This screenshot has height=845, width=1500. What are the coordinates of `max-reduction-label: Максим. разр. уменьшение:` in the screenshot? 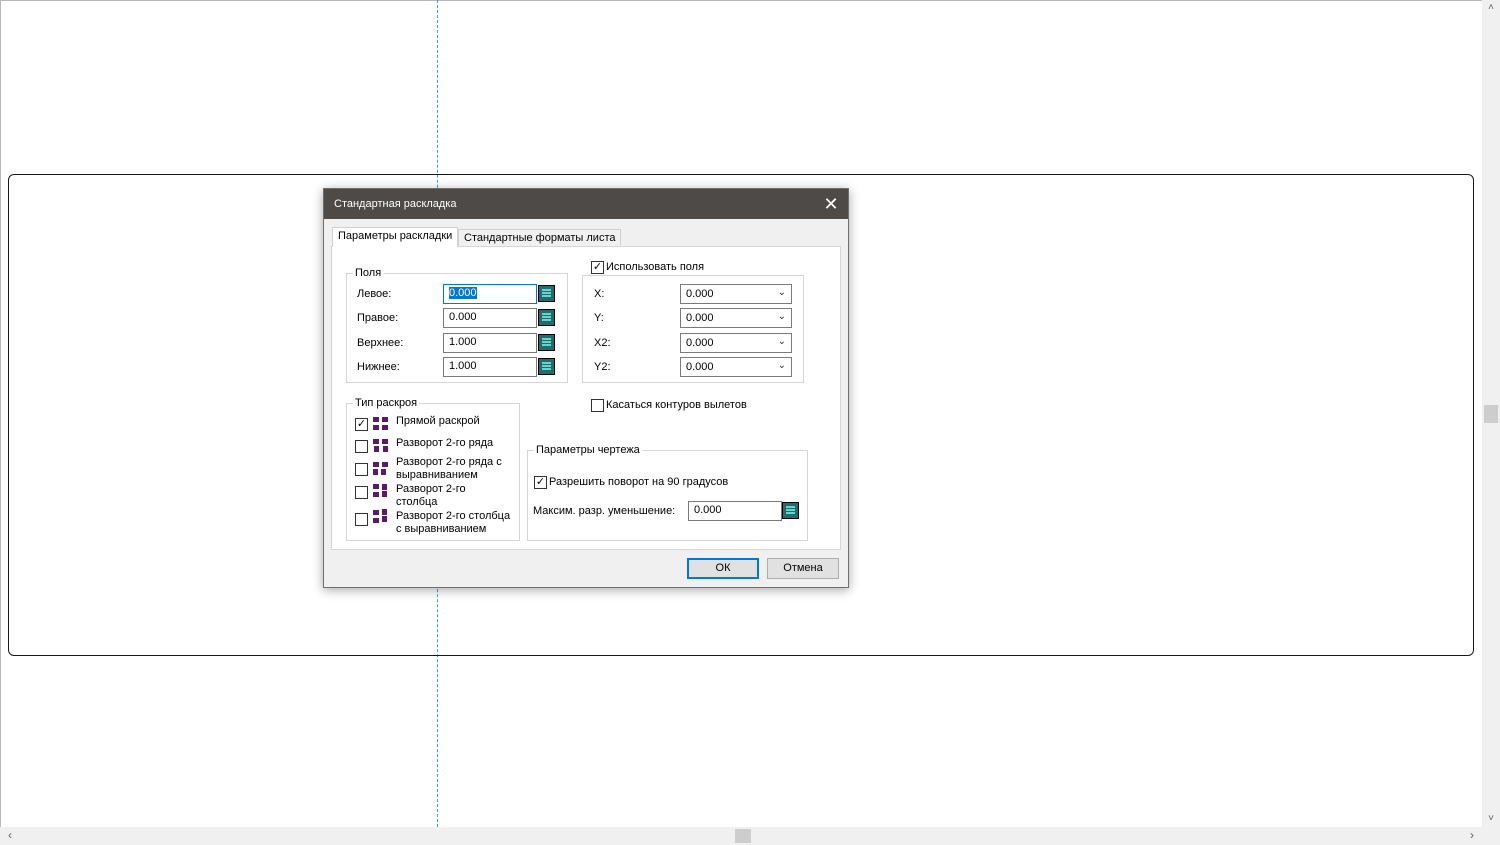 It's located at (604, 511).